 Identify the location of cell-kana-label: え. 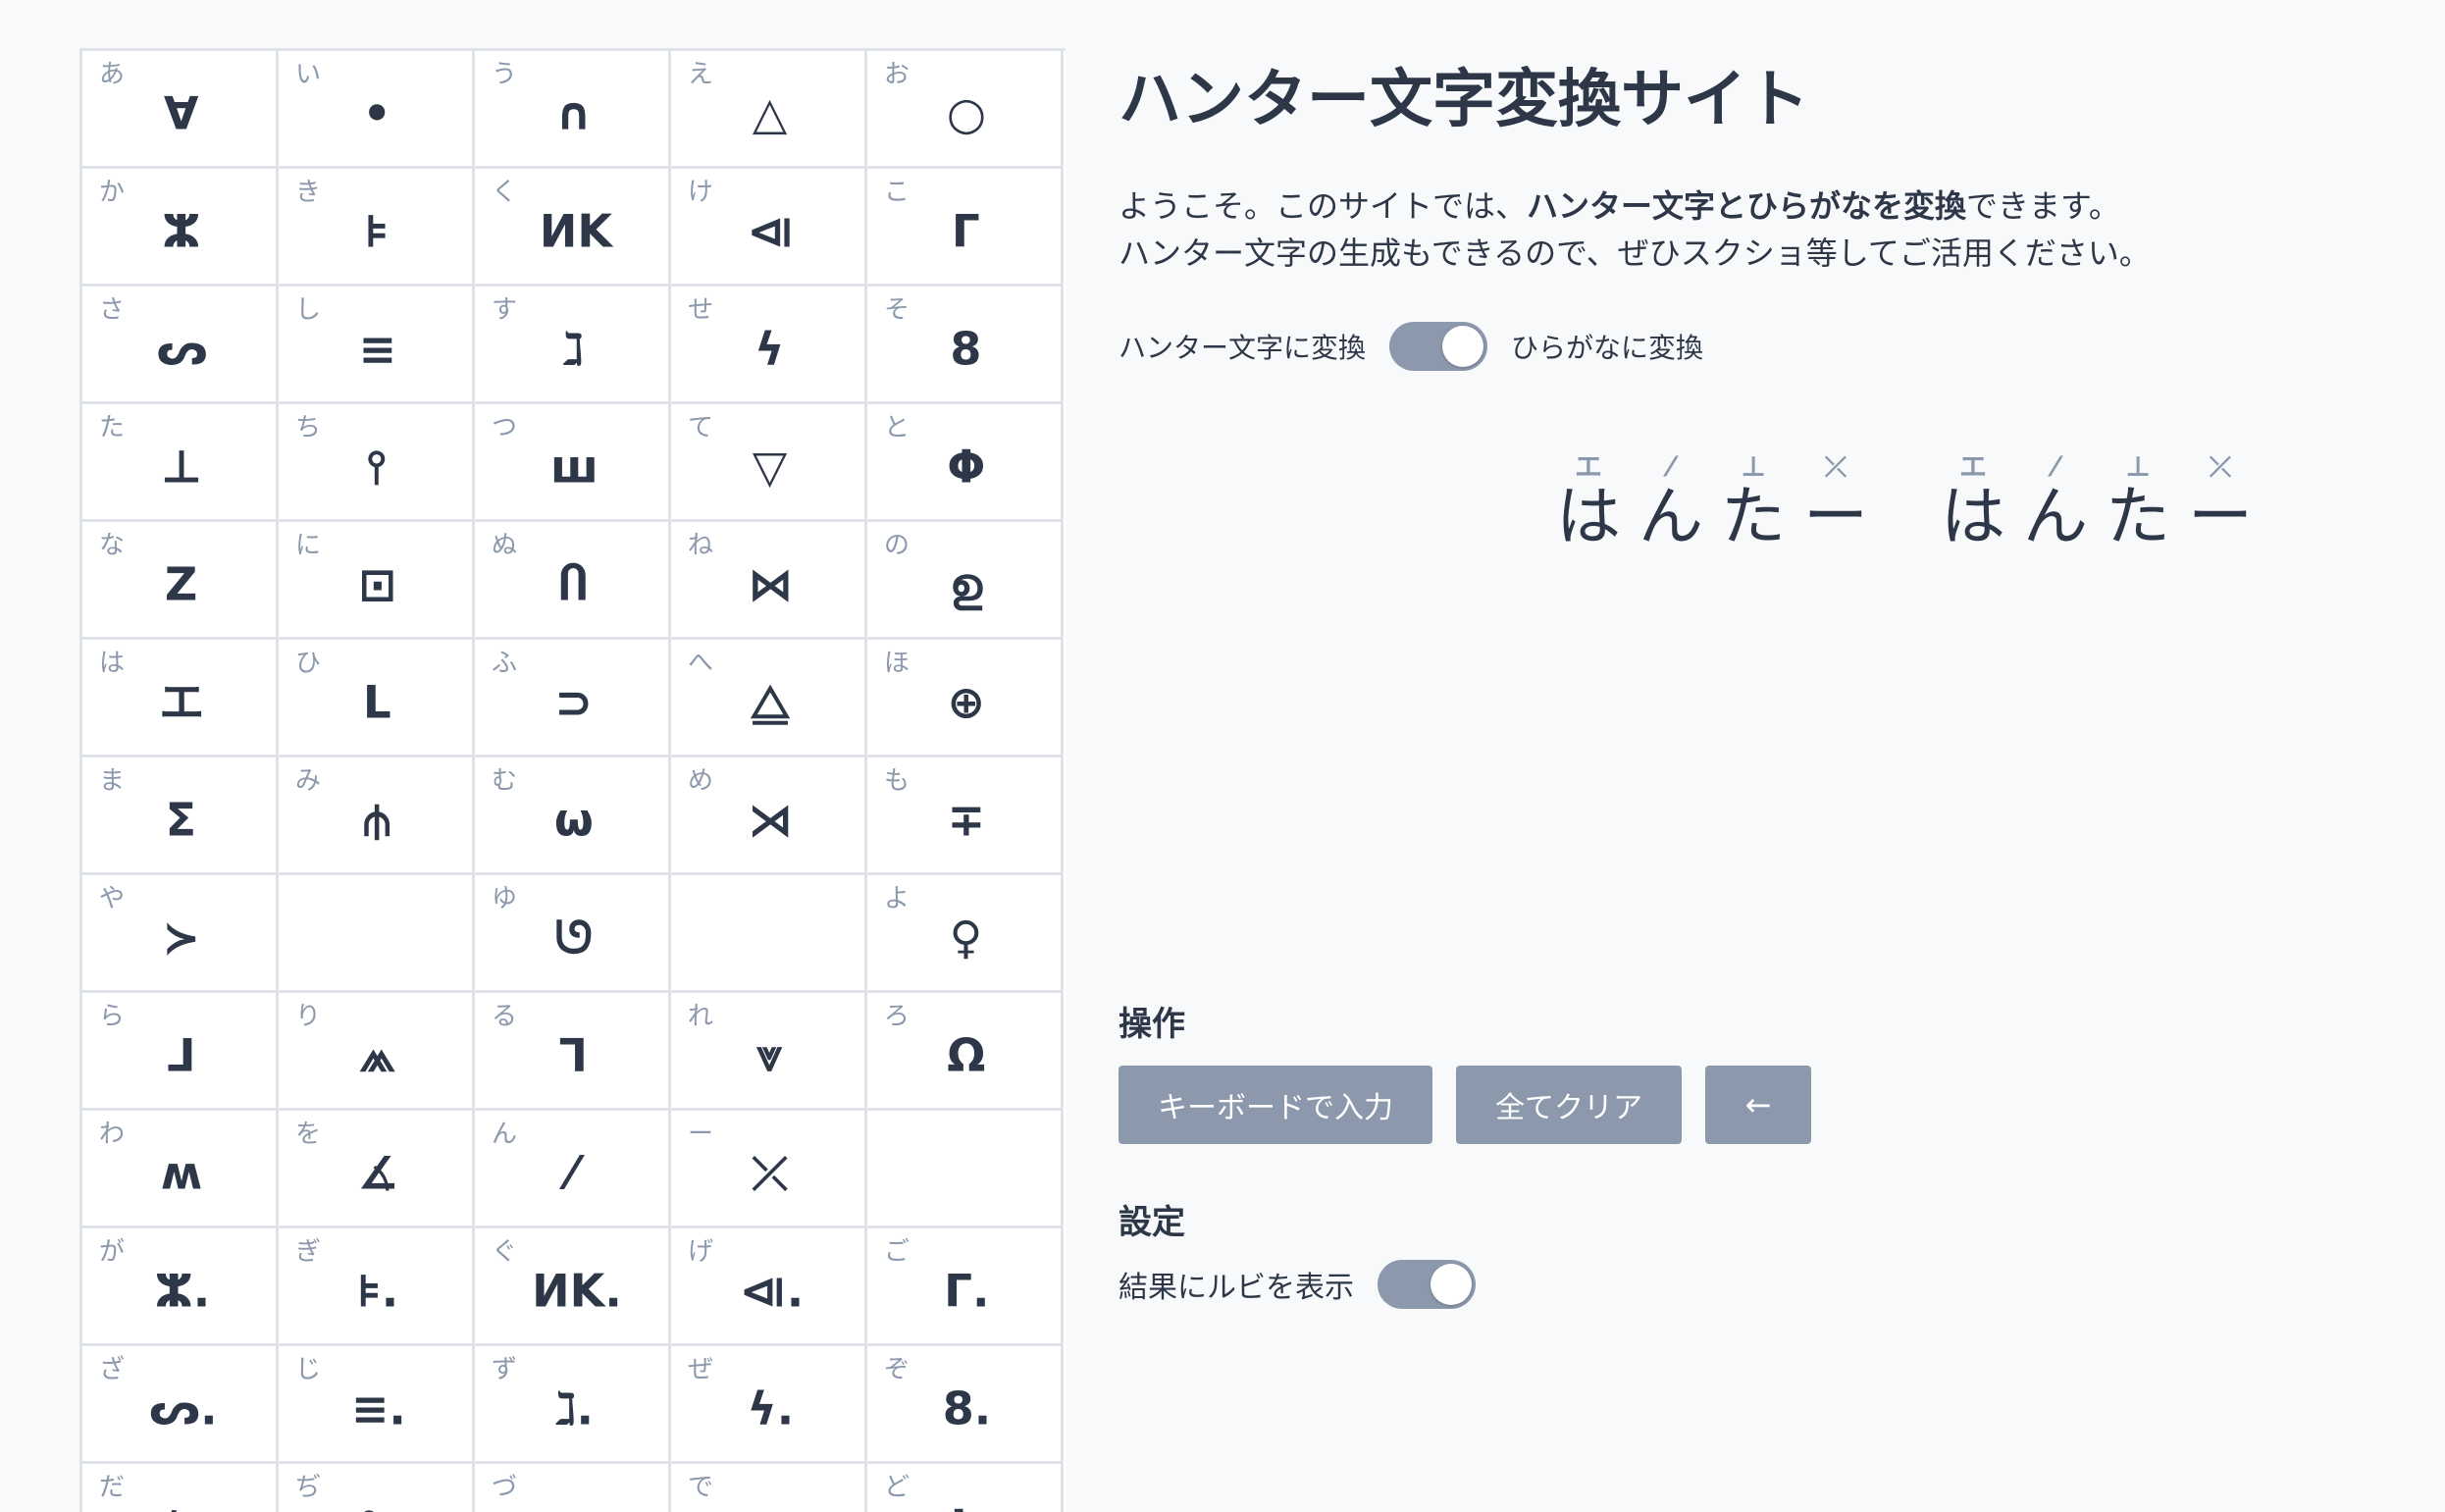
(701, 74).